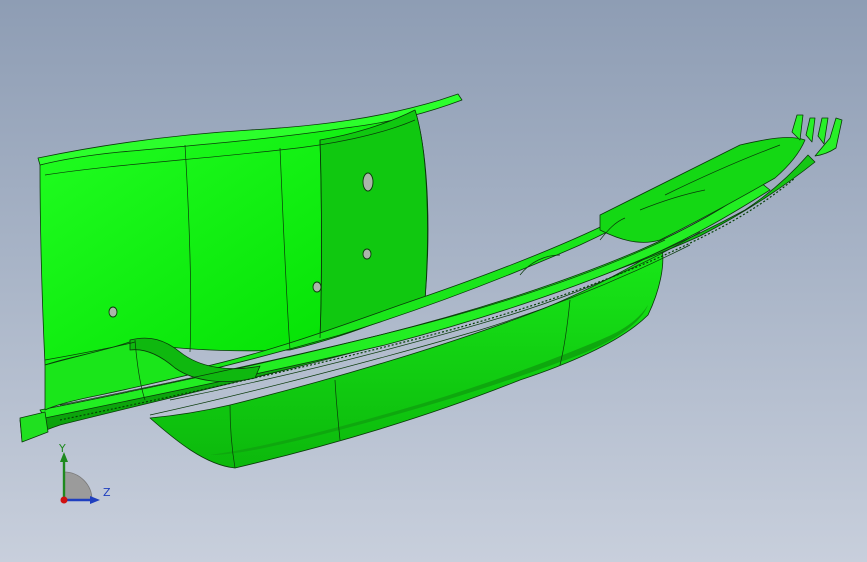  What do you see at coordinates (368, 182) in the screenshot?
I see `hole-slot` at bounding box center [368, 182].